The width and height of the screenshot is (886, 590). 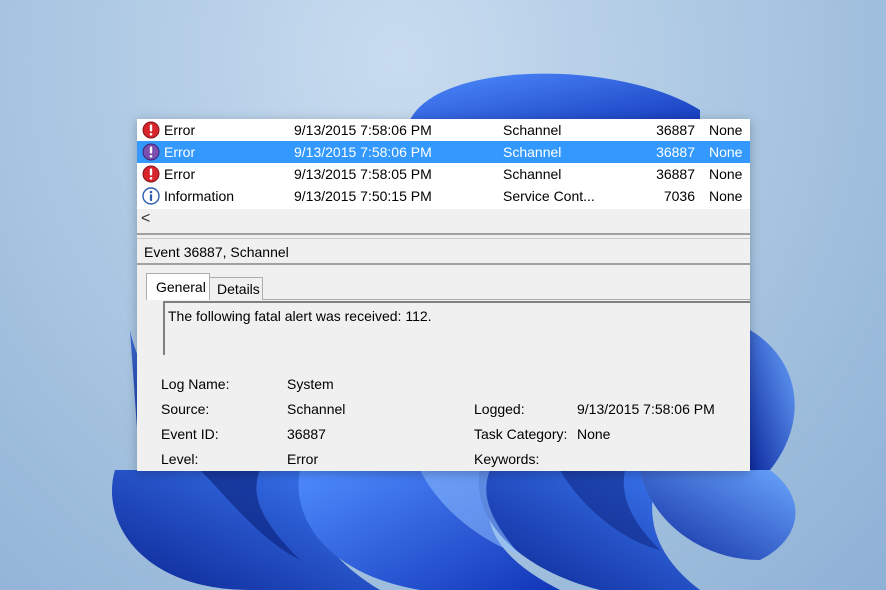 What do you see at coordinates (594, 434) in the screenshot?
I see `task-category-value: None` at bounding box center [594, 434].